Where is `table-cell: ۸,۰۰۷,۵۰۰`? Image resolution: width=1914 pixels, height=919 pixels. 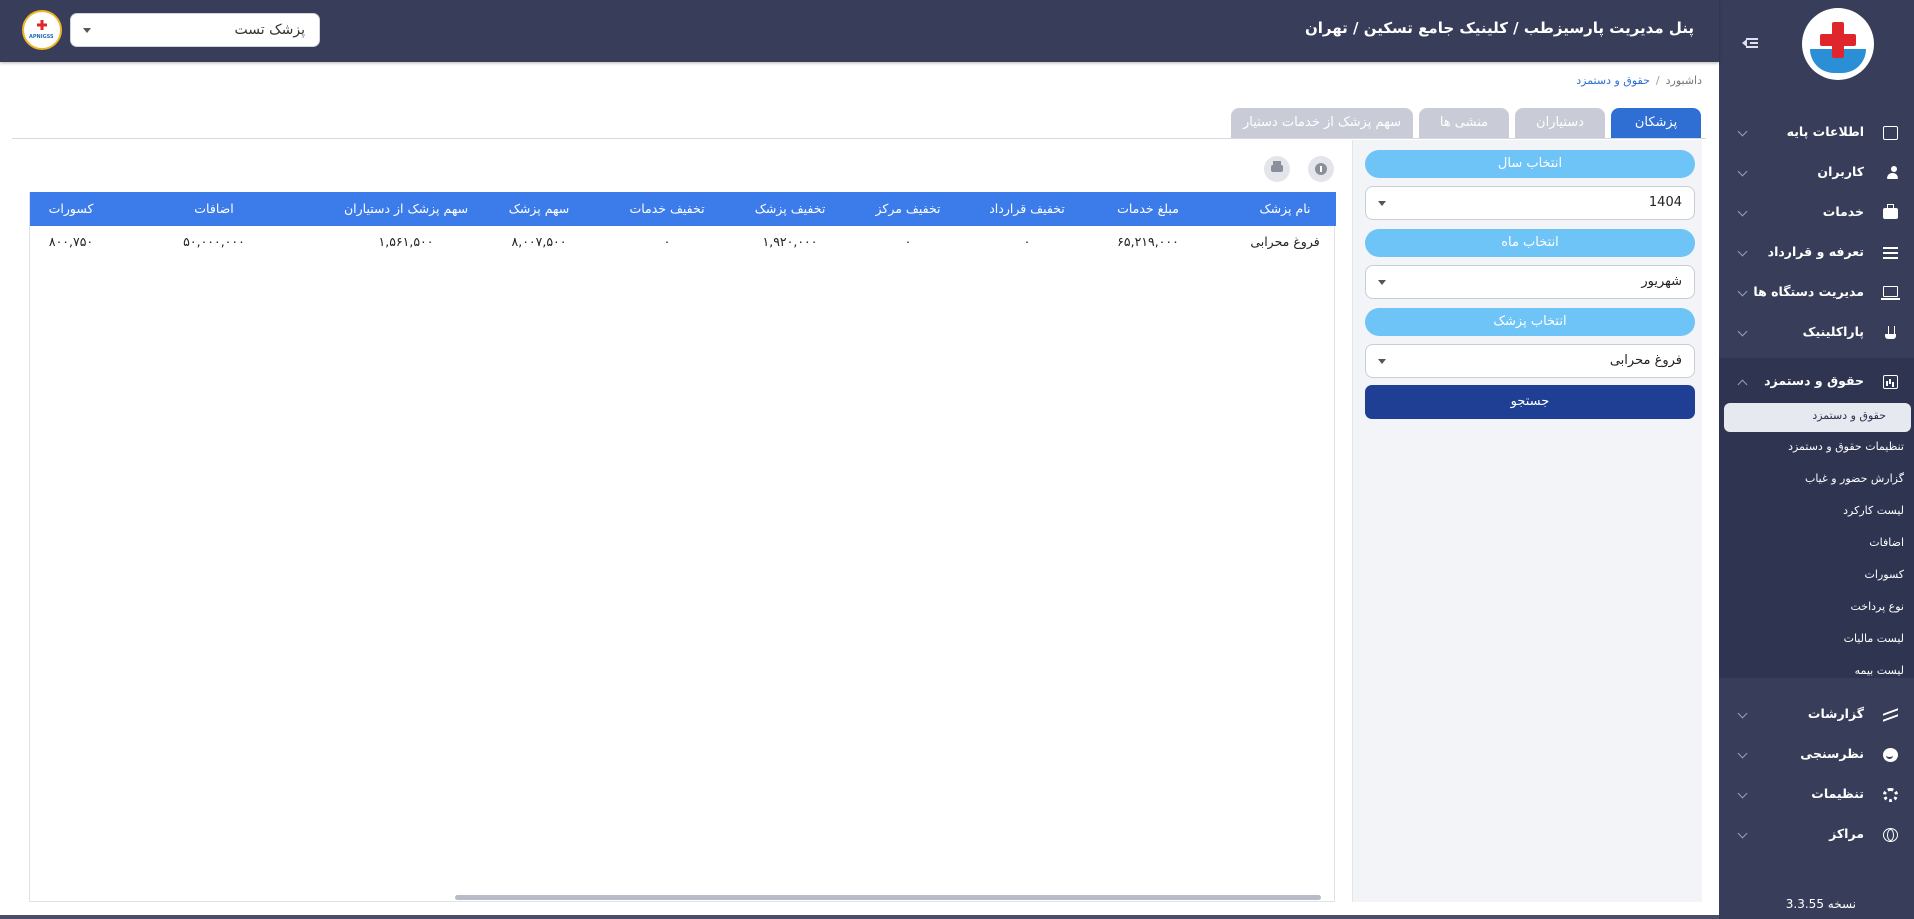
table-cell: ۸,۰۰۷,۵۰۰ is located at coordinates (539, 241).